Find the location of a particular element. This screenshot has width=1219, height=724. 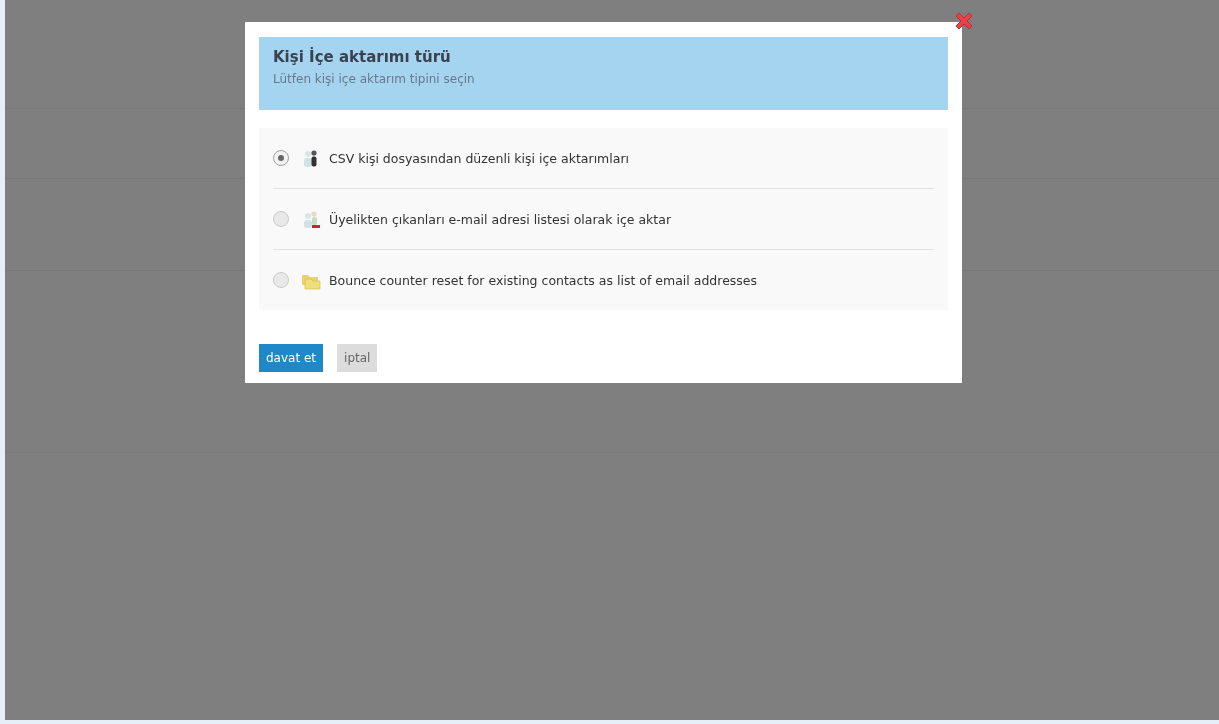

option-label: Üyelikten çıkanları e-mail adresi listesi olarak içe aktar is located at coordinates (500, 219).